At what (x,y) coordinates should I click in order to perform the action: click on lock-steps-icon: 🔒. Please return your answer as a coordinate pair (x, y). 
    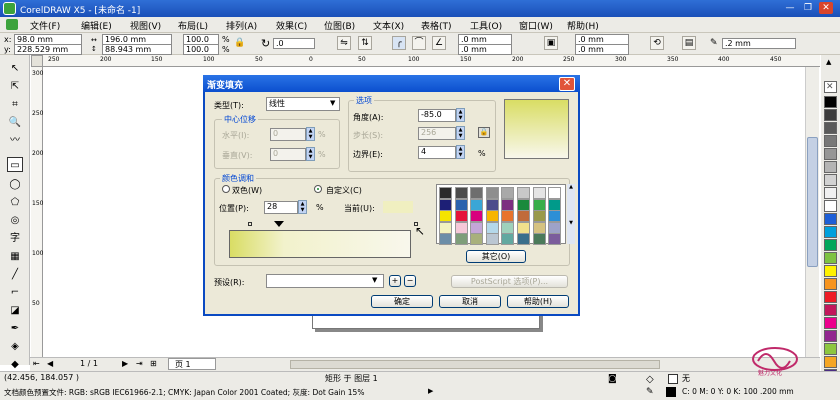
    Looking at the image, I should click on (484, 132).